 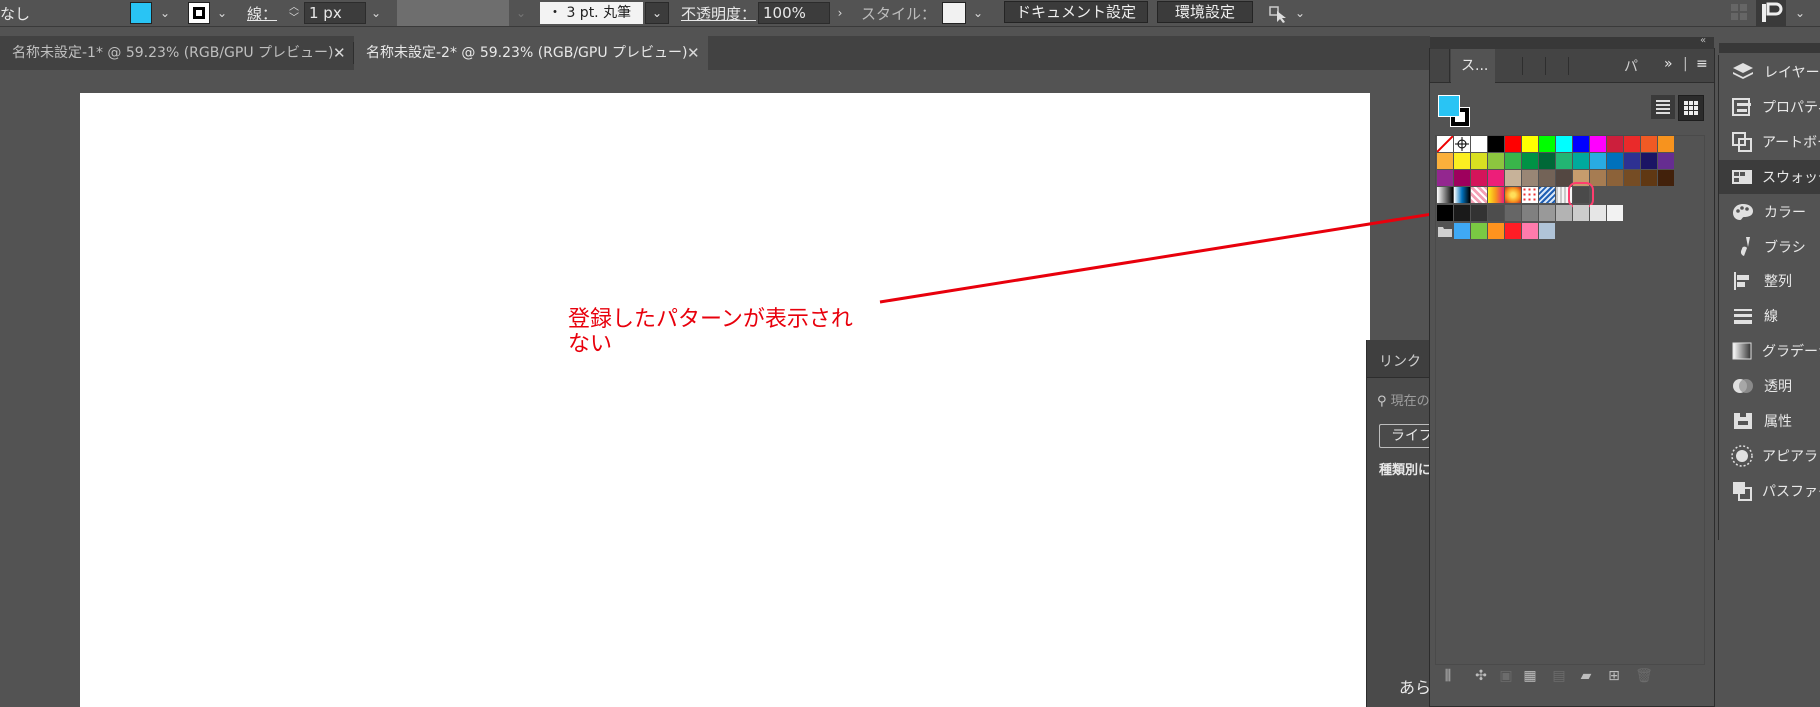 I want to click on swatch-c69c6d, so click(x=1581, y=178).